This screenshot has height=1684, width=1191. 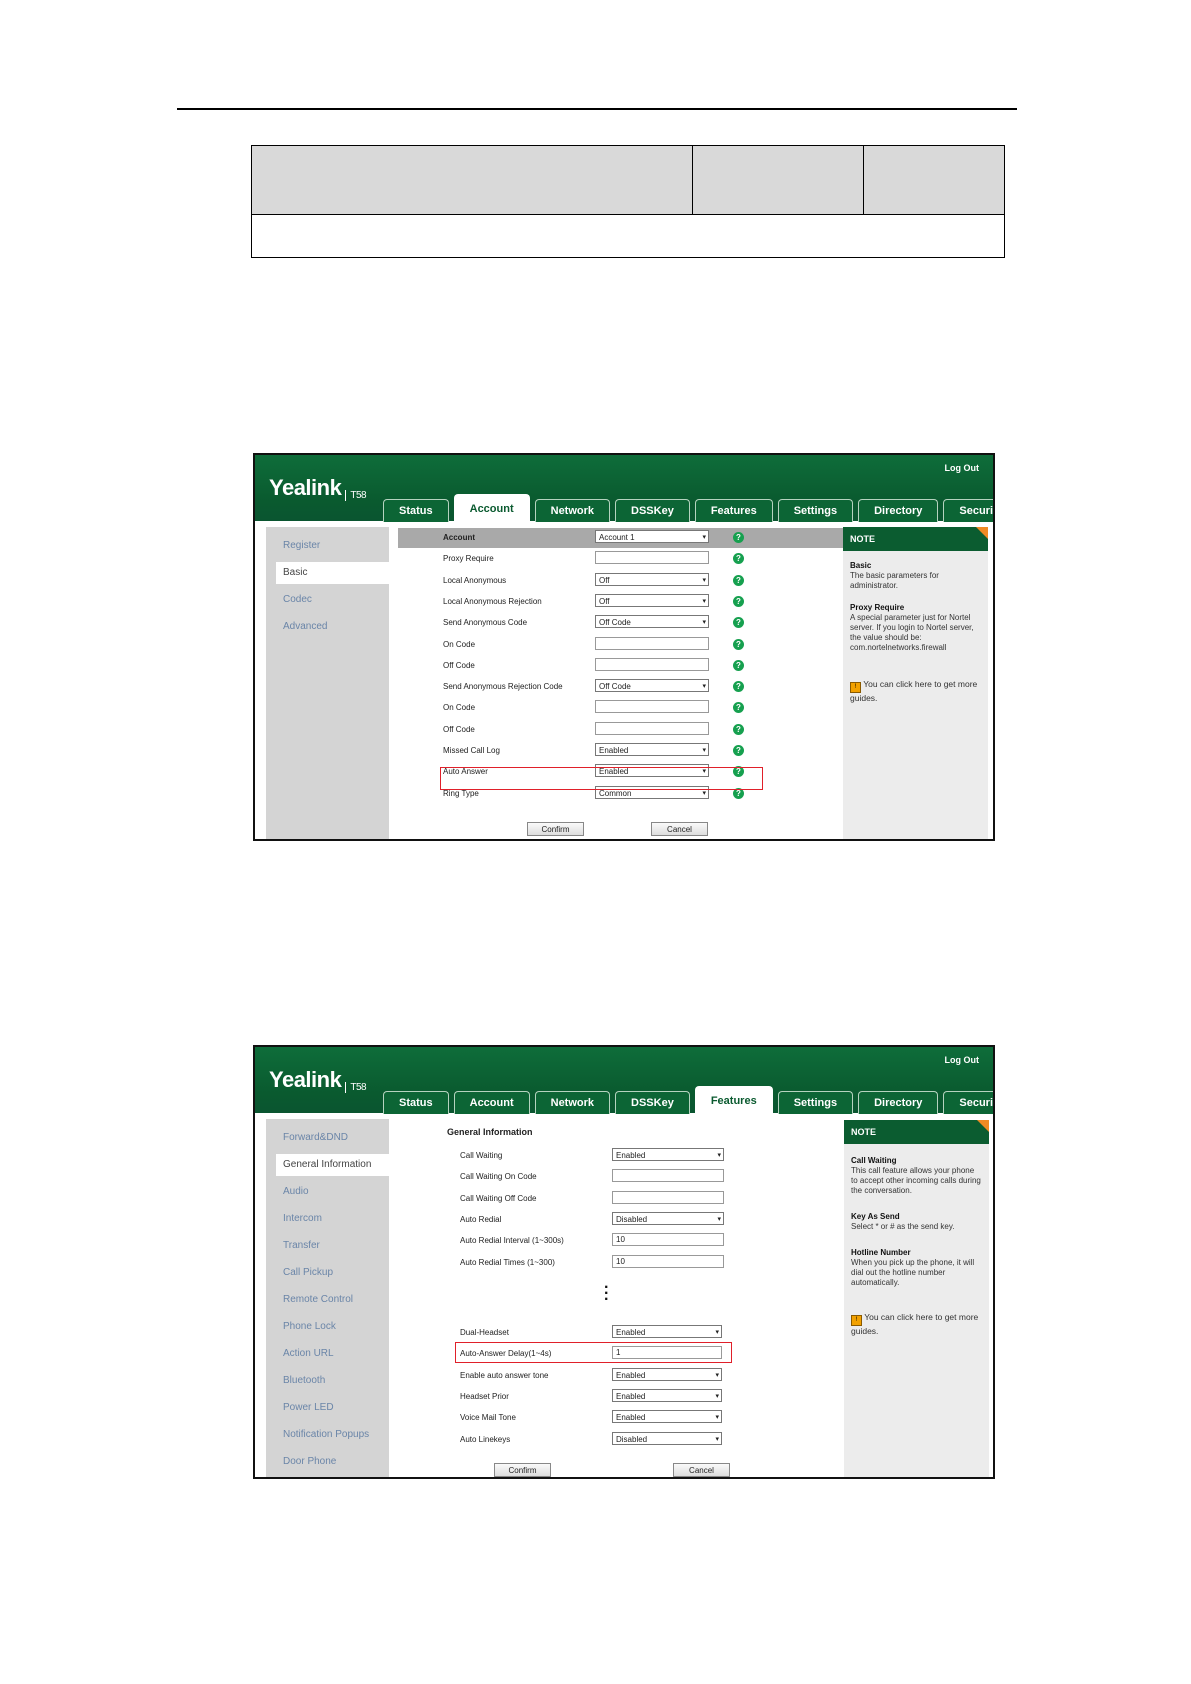 What do you see at coordinates (855, 687) in the screenshot?
I see `guide-icon: !` at bounding box center [855, 687].